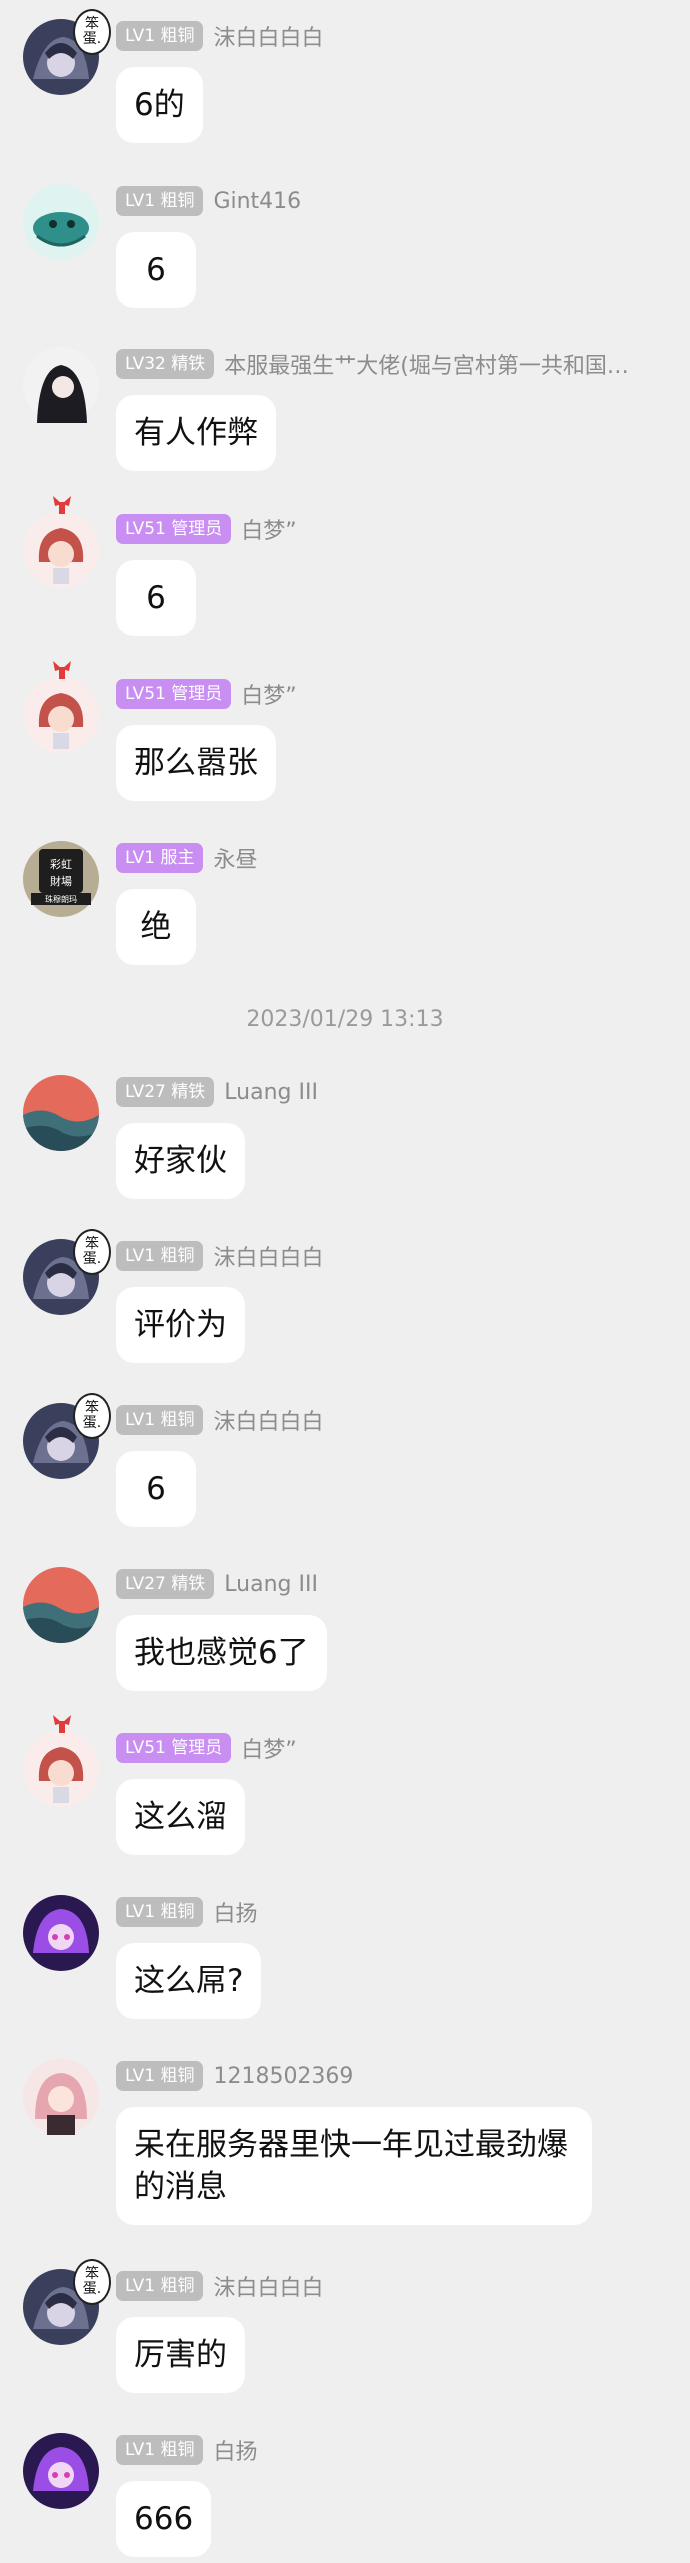 The height and width of the screenshot is (2563, 690). I want to click on message-bubble: 绝, so click(156, 927).